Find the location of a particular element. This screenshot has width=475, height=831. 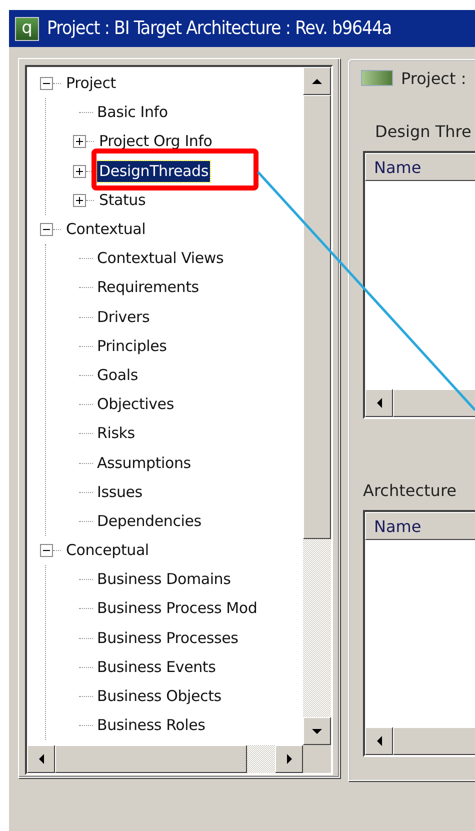

project-icon is located at coordinates (377, 78).